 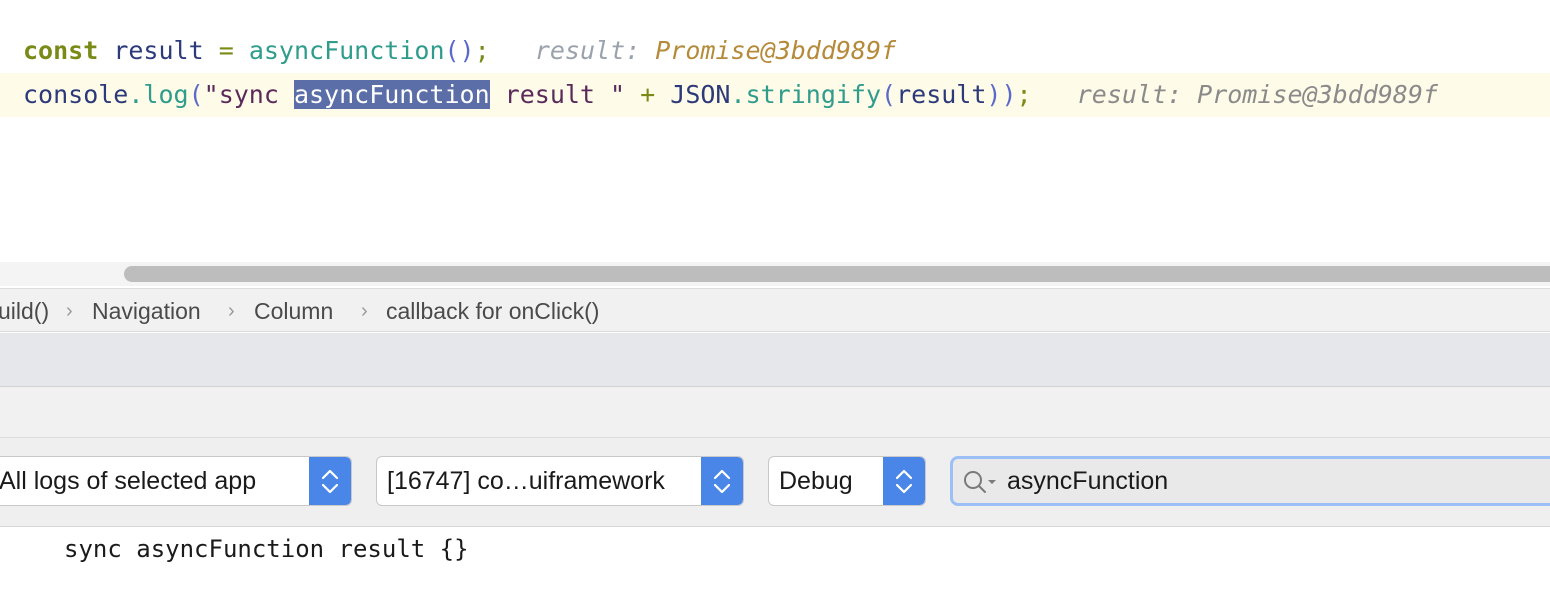 I want to click on string-end: result ", so click(x=557, y=94).